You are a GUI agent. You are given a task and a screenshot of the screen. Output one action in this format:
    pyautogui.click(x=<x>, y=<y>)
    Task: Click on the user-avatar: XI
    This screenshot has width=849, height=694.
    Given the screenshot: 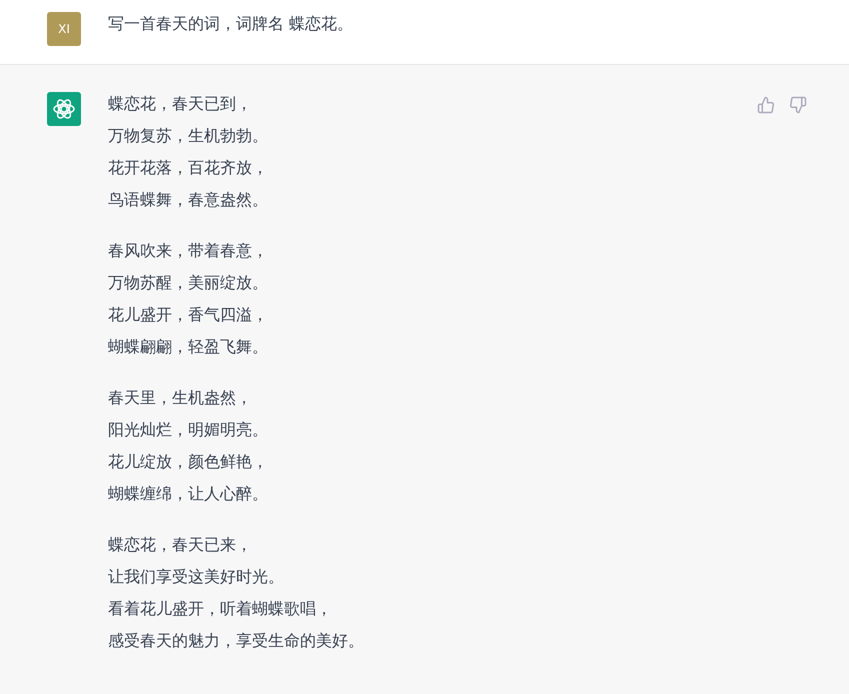 What is the action you would take?
    pyautogui.click(x=64, y=29)
    